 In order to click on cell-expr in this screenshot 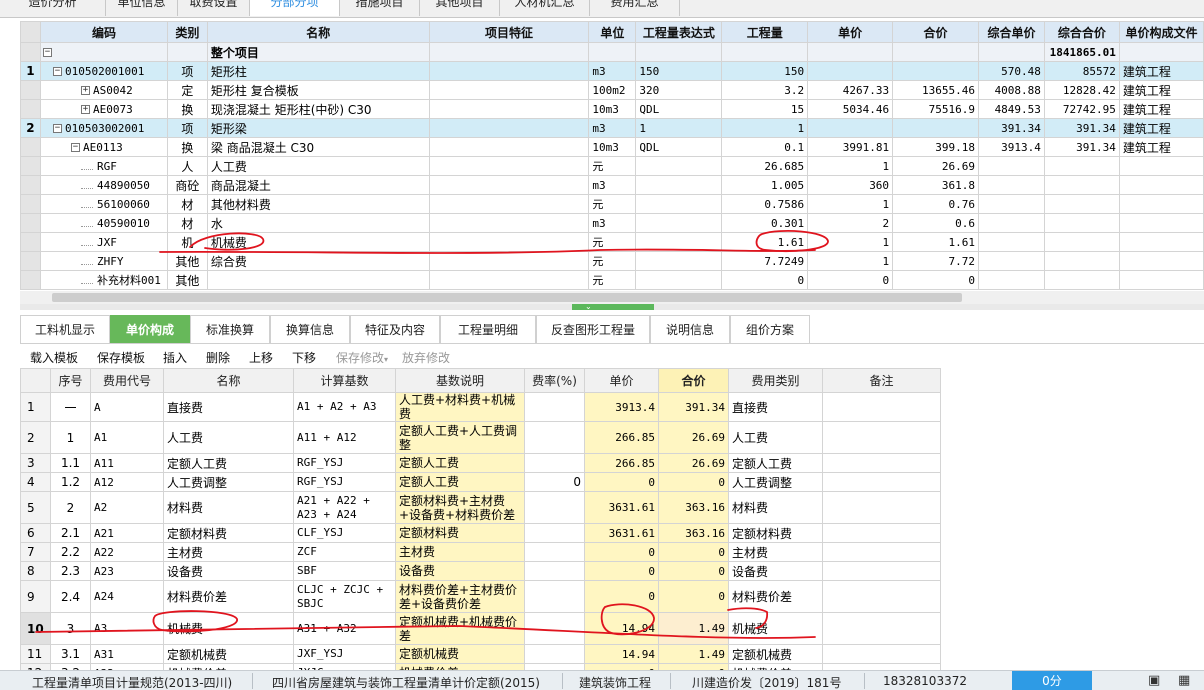, I will do `click(679, 52)`.